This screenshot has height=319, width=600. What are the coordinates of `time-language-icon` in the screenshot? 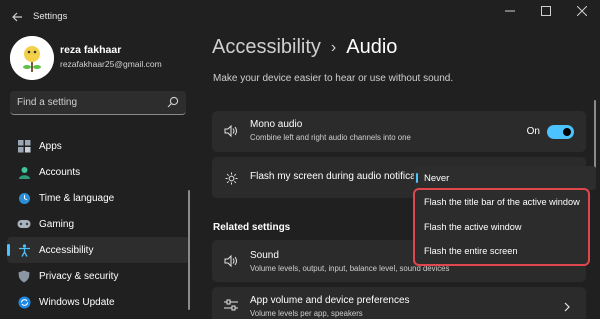 It's located at (24, 198).